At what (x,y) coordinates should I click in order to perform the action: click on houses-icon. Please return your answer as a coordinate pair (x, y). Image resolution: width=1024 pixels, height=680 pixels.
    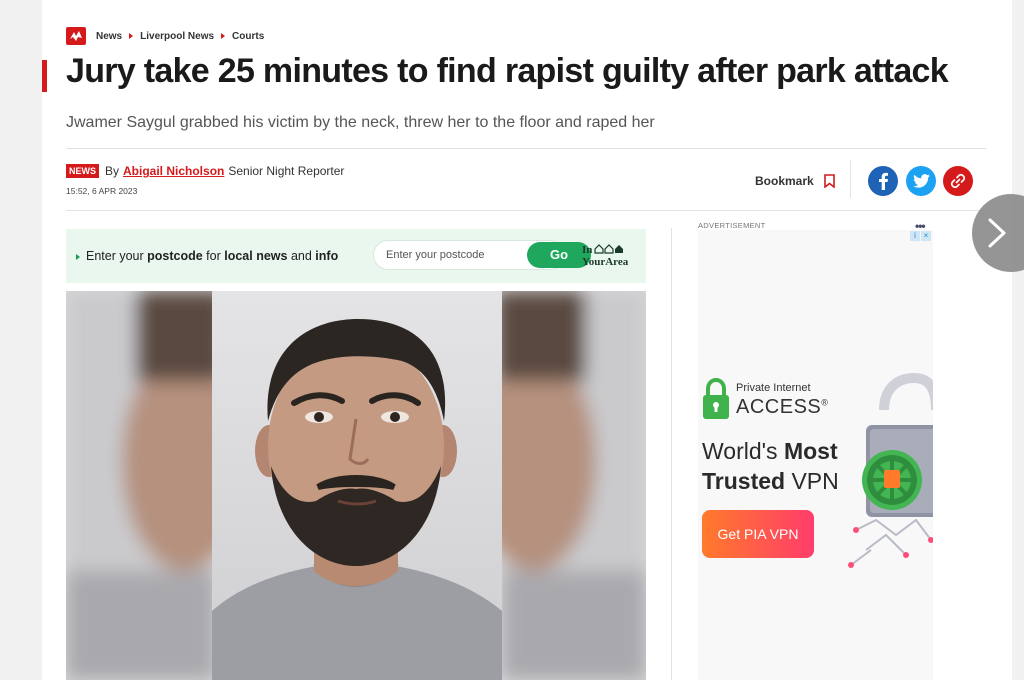
    Looking at the image, I should click on (609, 249).